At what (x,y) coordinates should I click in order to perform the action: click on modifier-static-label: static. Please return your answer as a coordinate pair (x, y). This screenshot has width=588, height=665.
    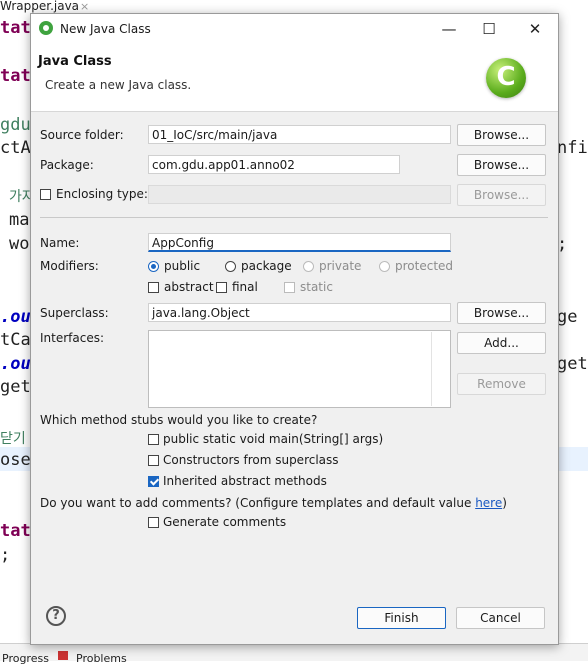
    Looking at the image, I should click on (316, 287).